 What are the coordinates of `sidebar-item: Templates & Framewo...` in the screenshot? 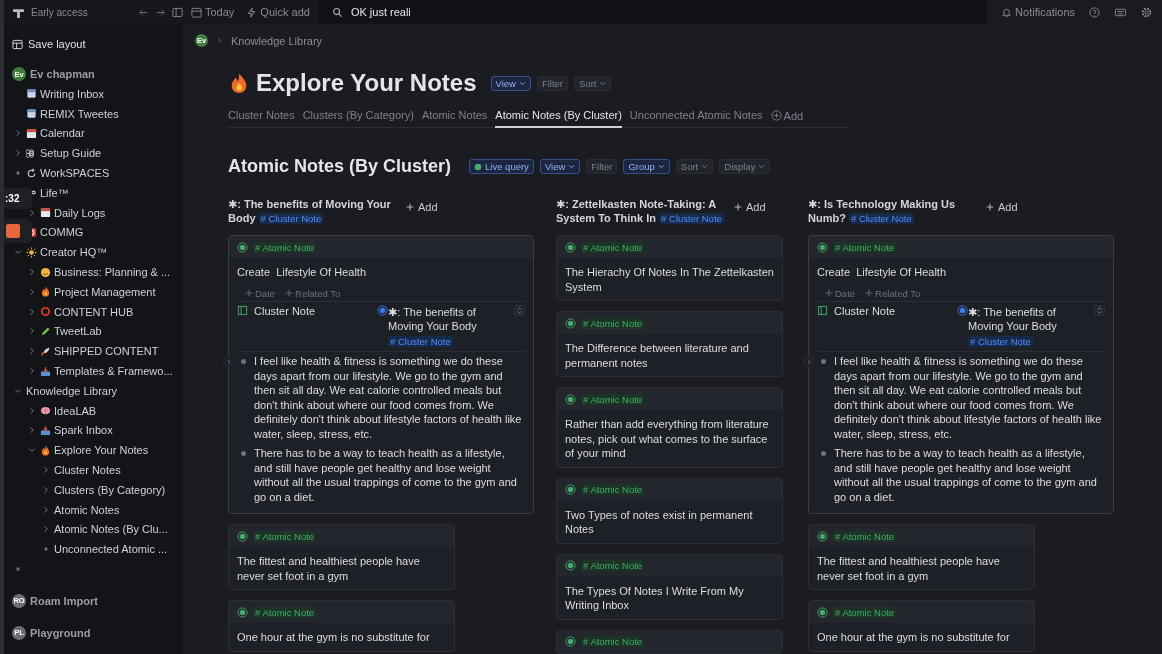 It's located at (113, 371).